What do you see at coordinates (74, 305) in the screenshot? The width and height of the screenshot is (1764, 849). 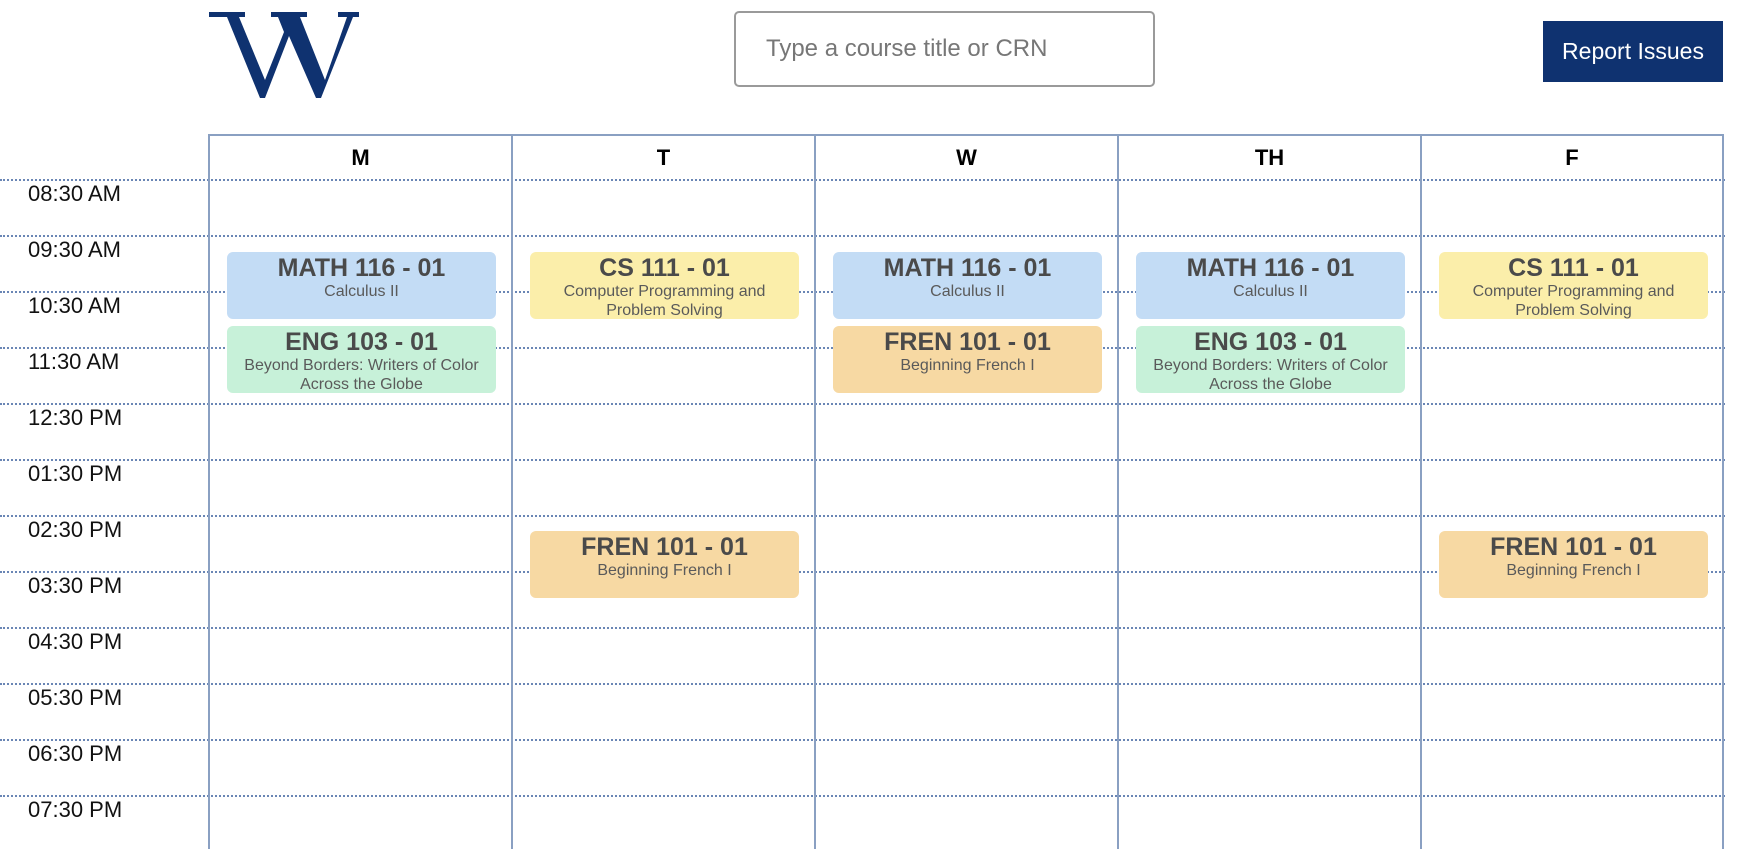 I see `time-label: 10:30 AM` at bounding box center [74, 305].